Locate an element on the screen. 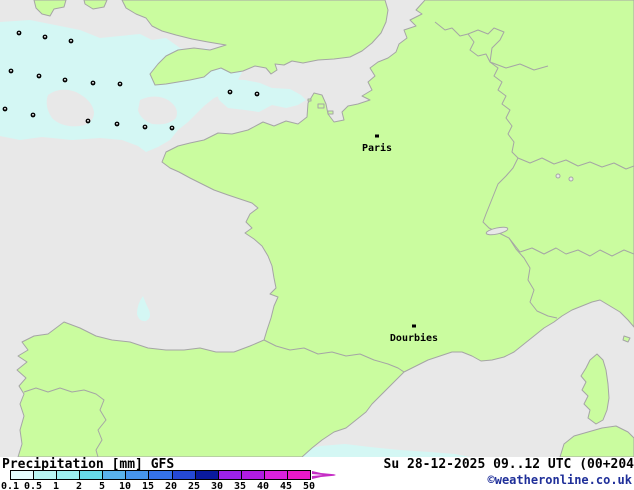 The image size is (634, 490). legend-tick-label: 30 is located at coordinates (217, 485).